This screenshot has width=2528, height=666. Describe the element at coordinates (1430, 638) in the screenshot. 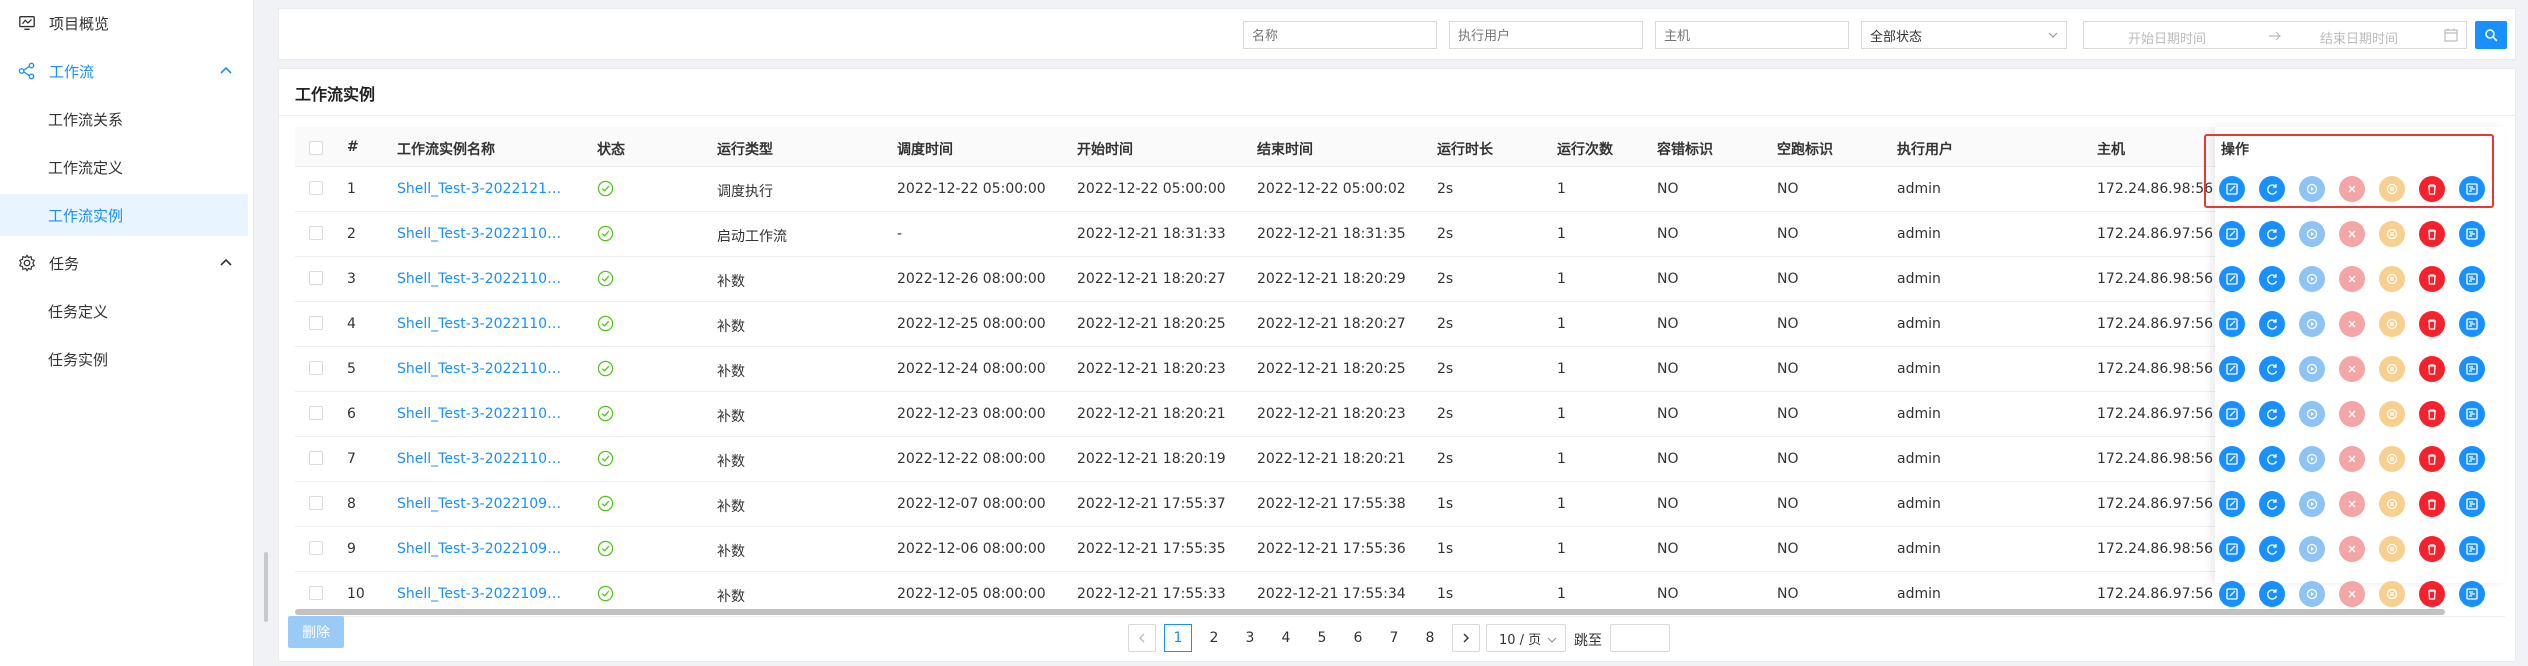

I see `page-8-button: 8` at that location.